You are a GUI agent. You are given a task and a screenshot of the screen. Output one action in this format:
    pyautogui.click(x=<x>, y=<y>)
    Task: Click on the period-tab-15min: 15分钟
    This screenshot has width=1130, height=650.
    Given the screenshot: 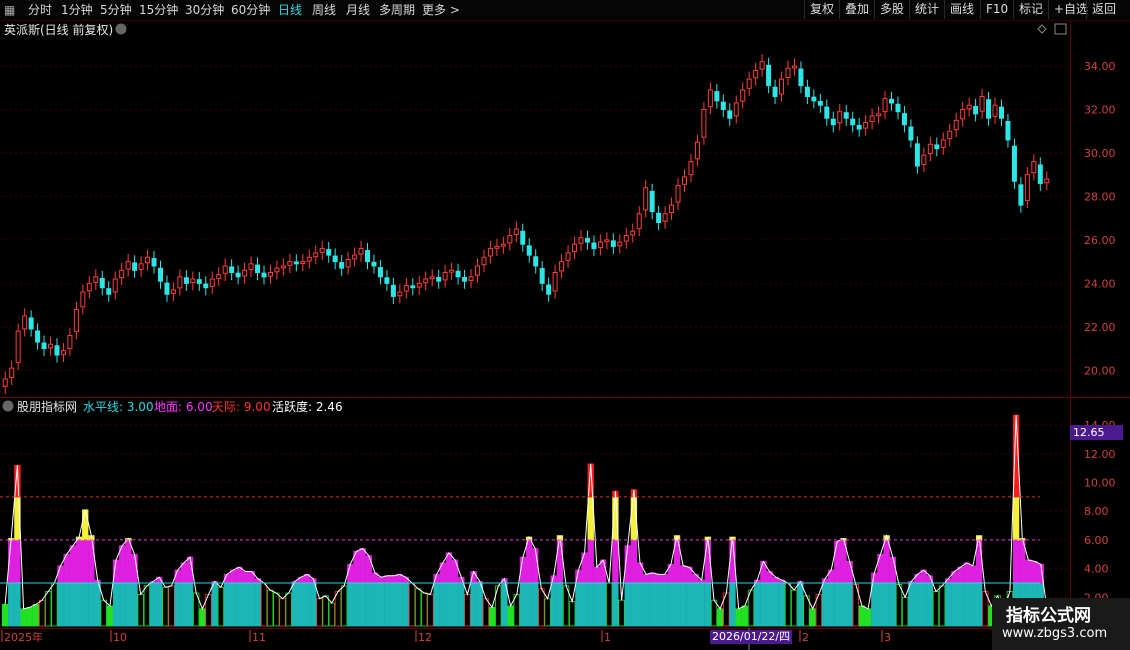 What is the action you would take?
    pyautogui.click(x=158, y=10)
    